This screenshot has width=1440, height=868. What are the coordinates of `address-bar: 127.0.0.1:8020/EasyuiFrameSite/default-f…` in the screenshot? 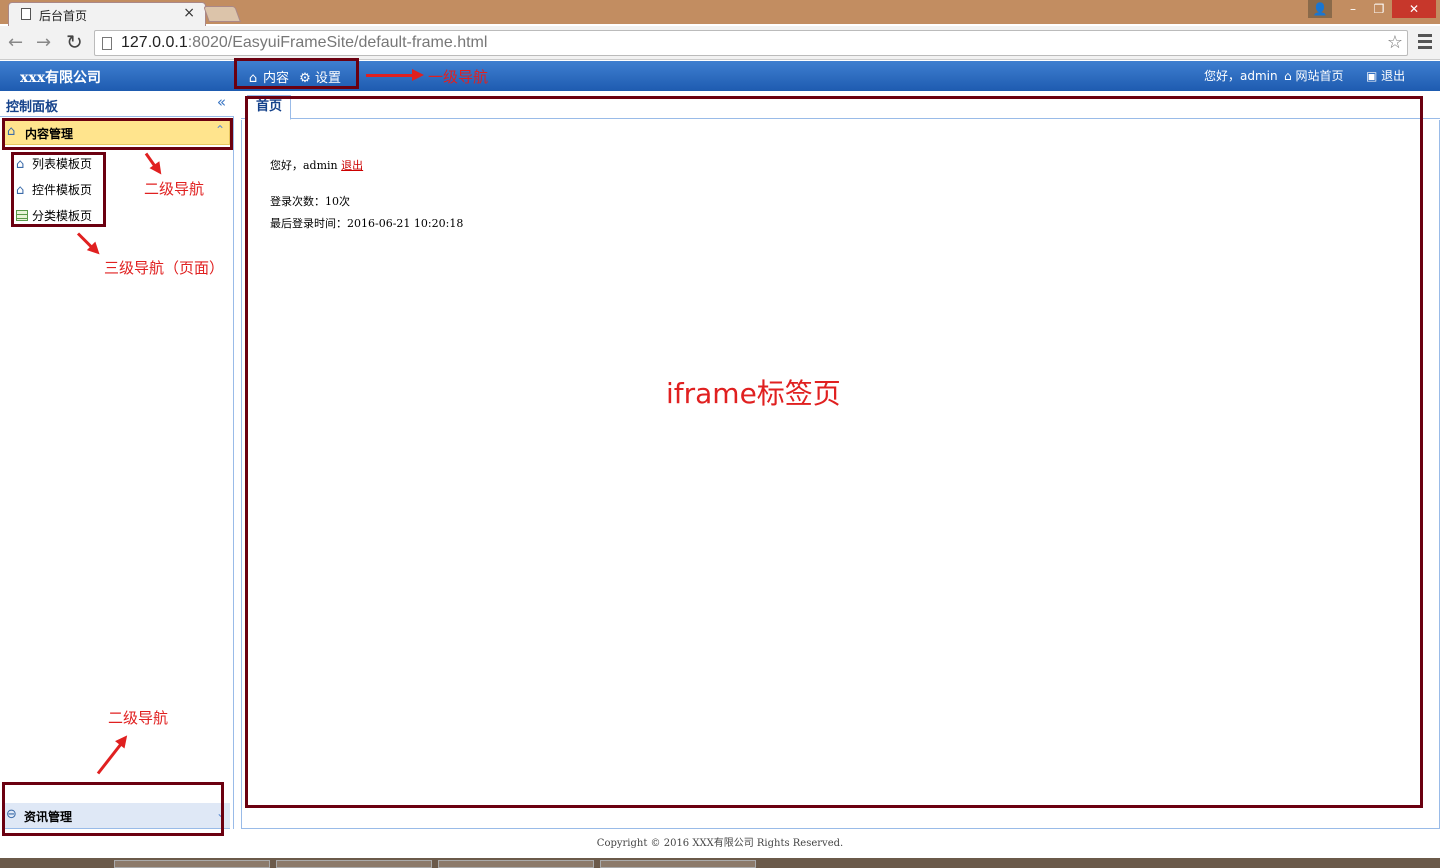 It's located at (751, 43).